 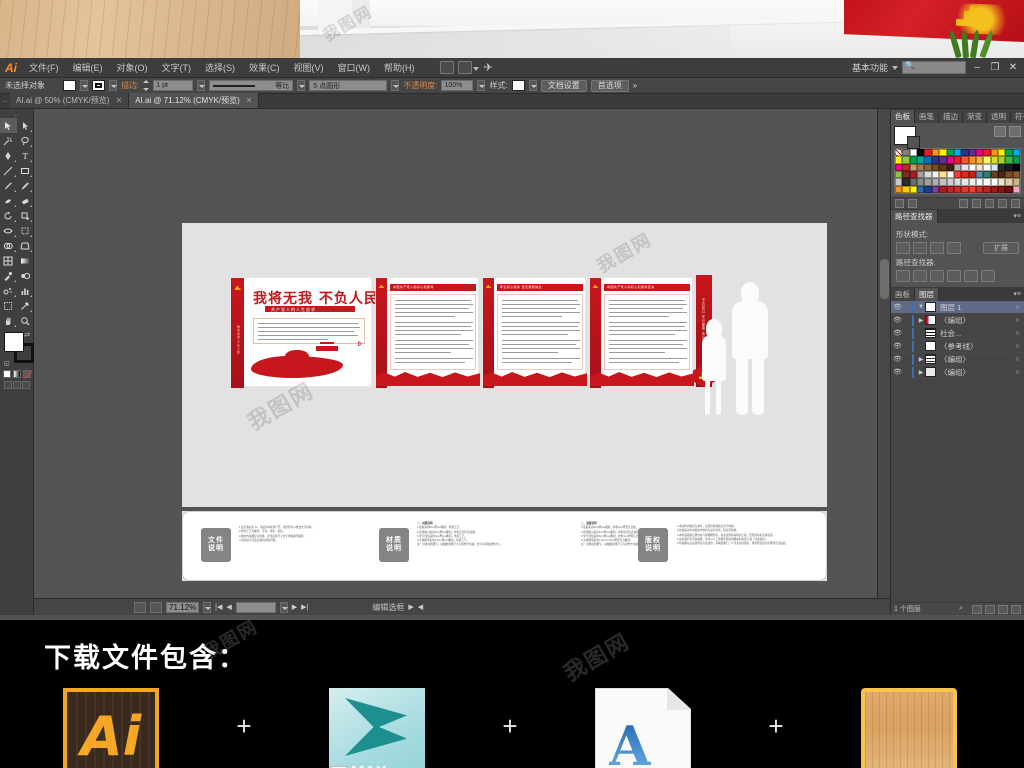 What do you see at coordinates (903, 116) in the screenshot?
I see `tab-swatches: 色板` at bounding box center [903, 116].